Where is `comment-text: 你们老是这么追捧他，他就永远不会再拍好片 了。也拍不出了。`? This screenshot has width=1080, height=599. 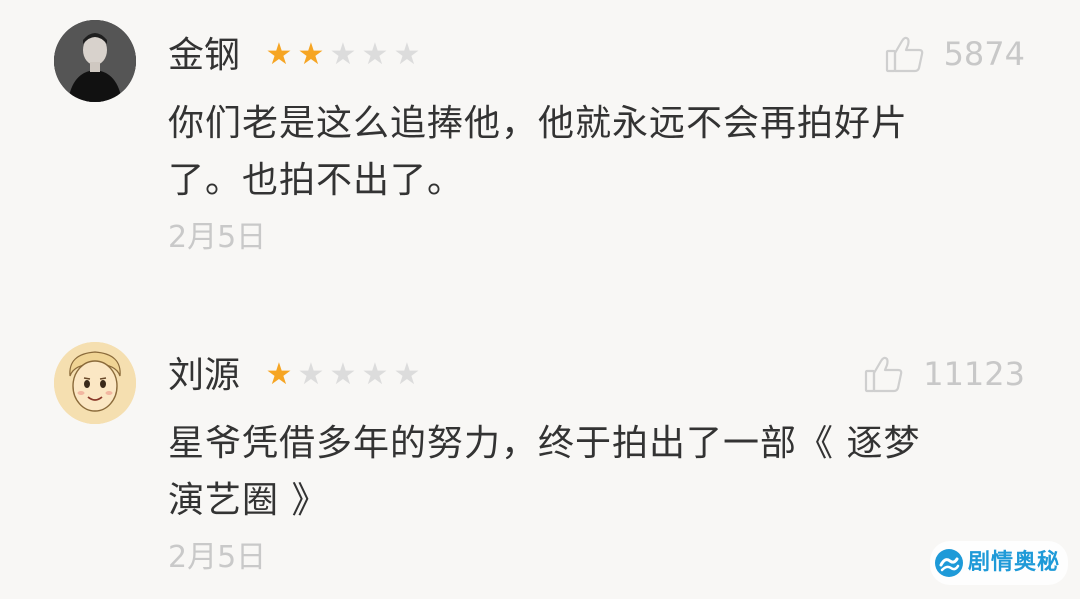
comment-text: 你们老是这么追捧他，他就永远不会再拍好片 了。也拍不出了。 is located at coordinates (588, 152).